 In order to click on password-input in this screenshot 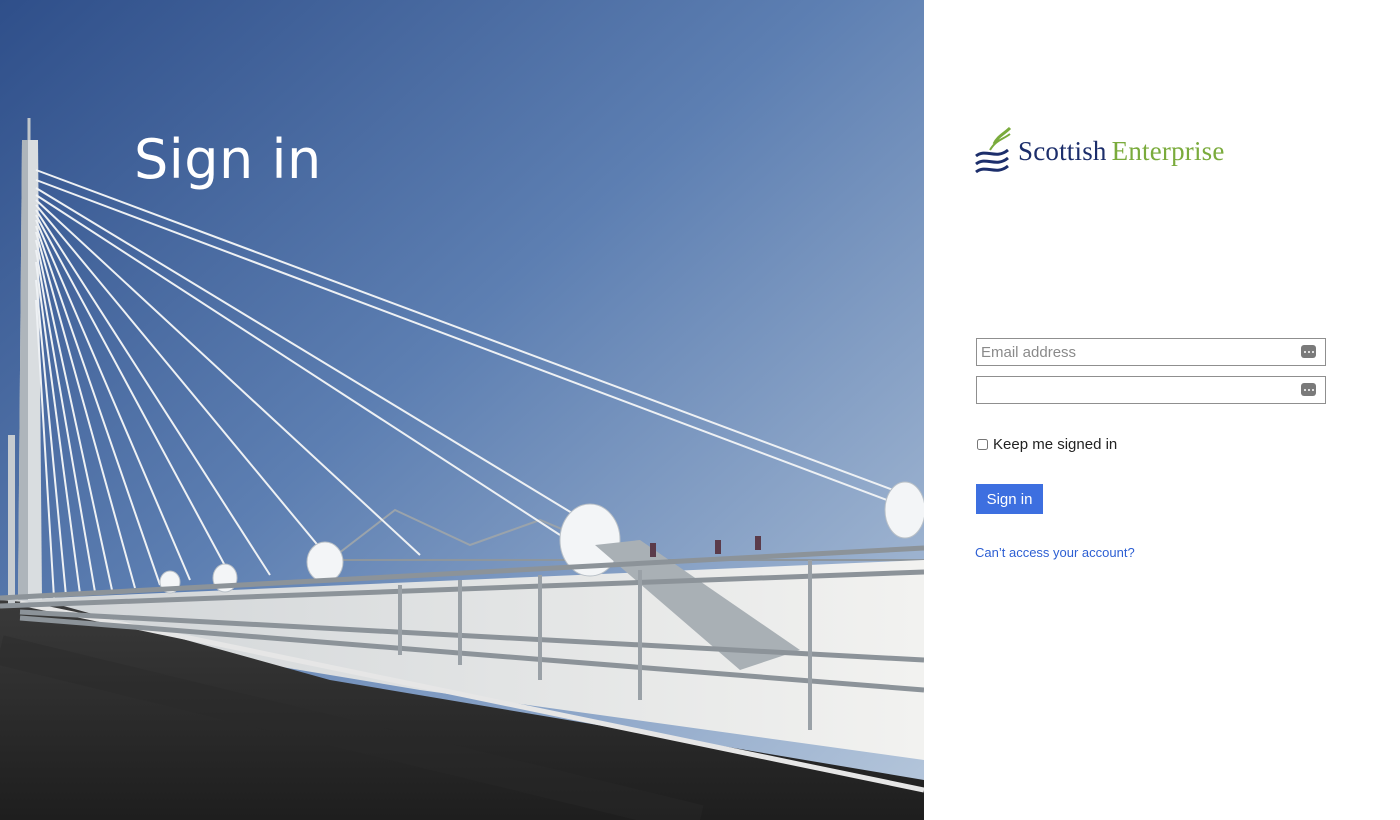, I will do `click(1136, 390)`.